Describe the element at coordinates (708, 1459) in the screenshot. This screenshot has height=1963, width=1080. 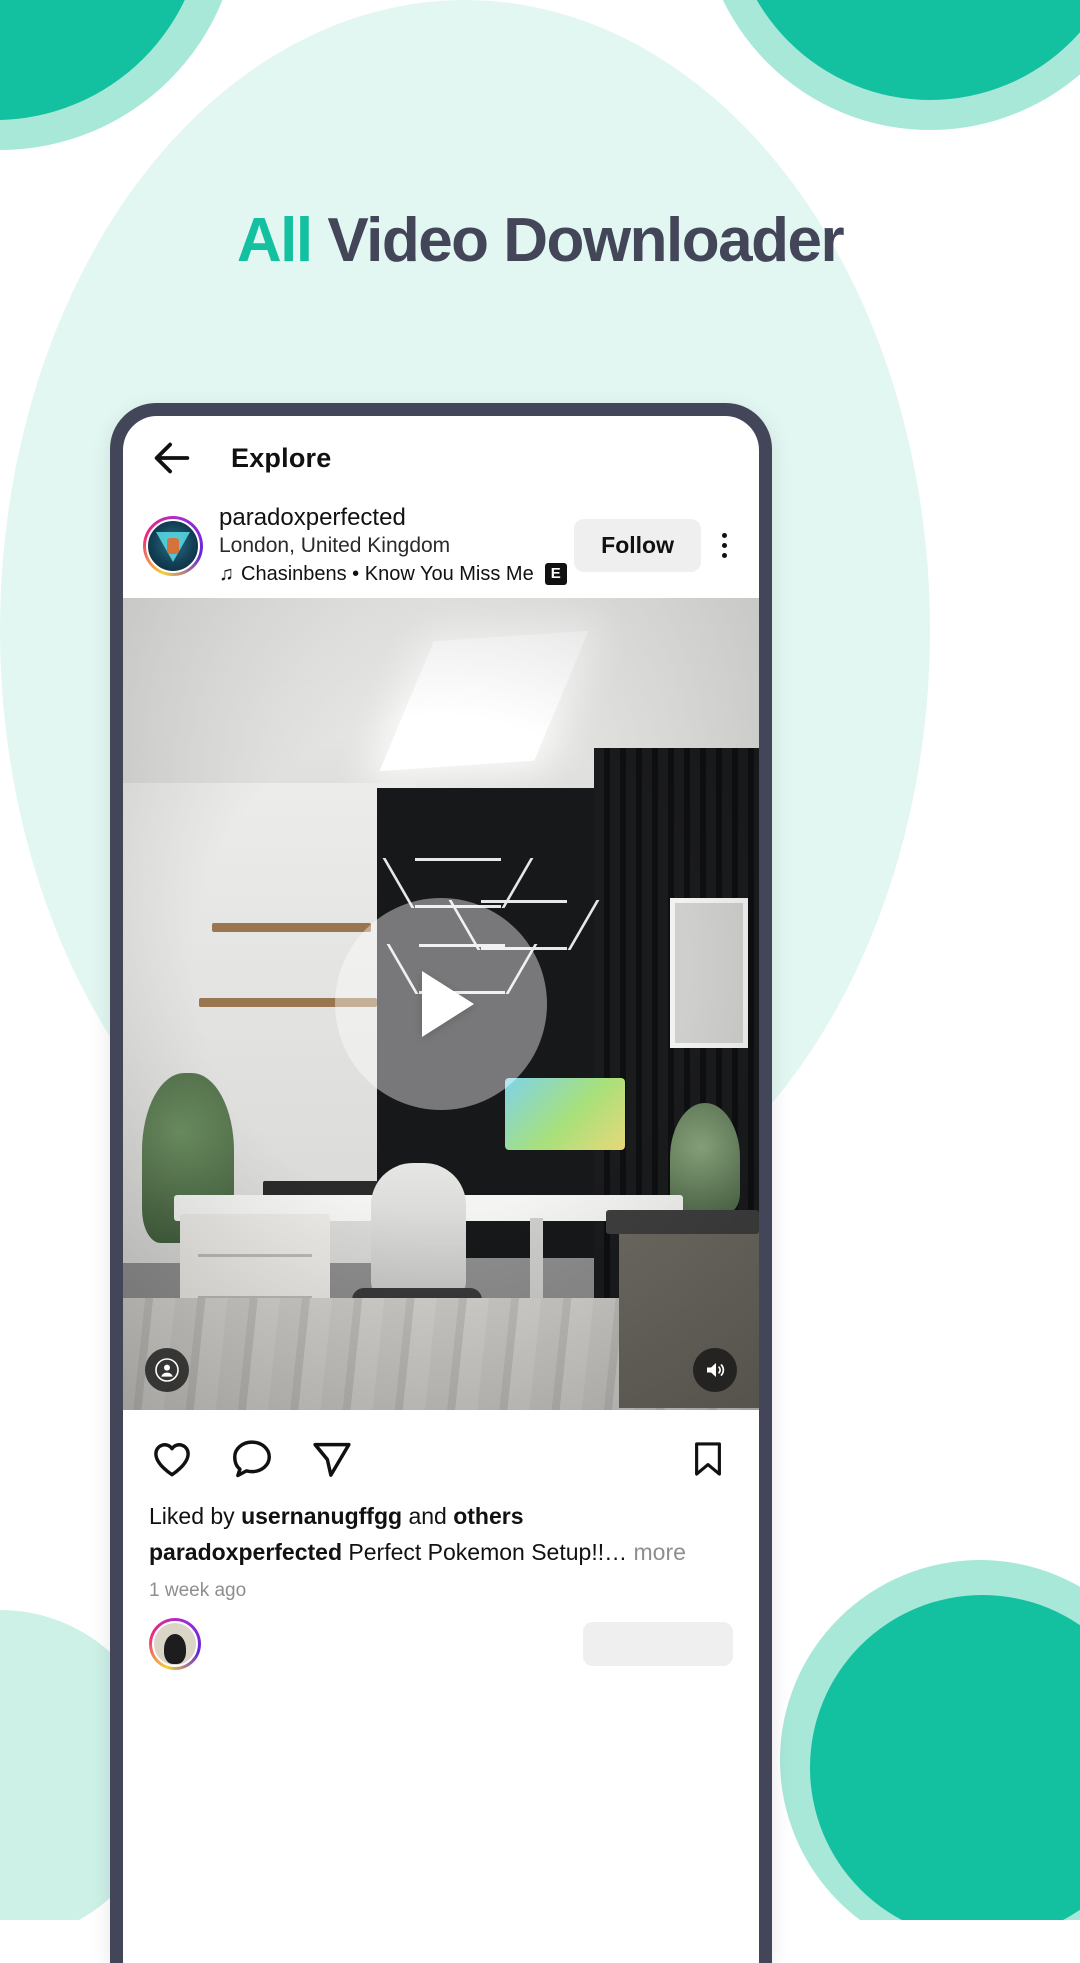
I see `bookmark-icon` at that location.